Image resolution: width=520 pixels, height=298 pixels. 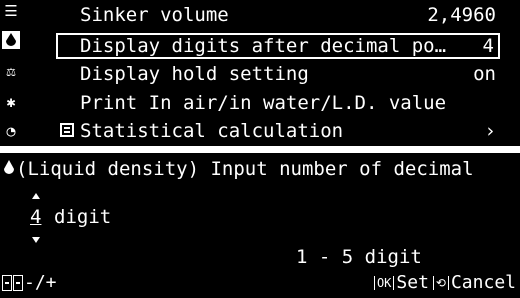 I want to click on decimal-digits-row: Display digits after decimal po… 4, so click(x=278, y=46).